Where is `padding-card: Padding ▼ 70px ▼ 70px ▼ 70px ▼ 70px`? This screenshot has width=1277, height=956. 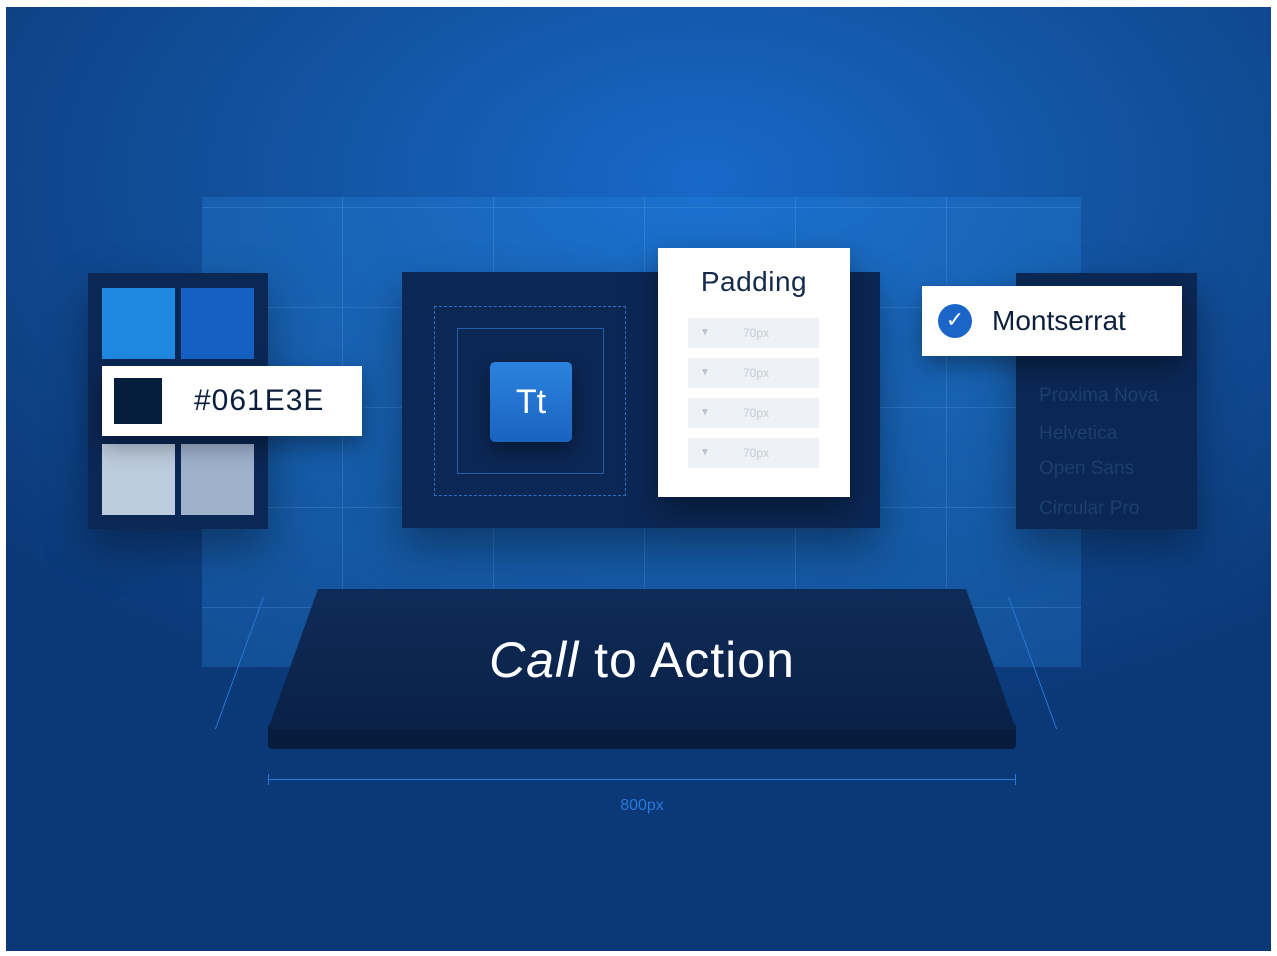 padding-card: Padding ▼ 70px ▼ 70px ▼ 70px ▼ 70px is located at coordinates (754, 372).